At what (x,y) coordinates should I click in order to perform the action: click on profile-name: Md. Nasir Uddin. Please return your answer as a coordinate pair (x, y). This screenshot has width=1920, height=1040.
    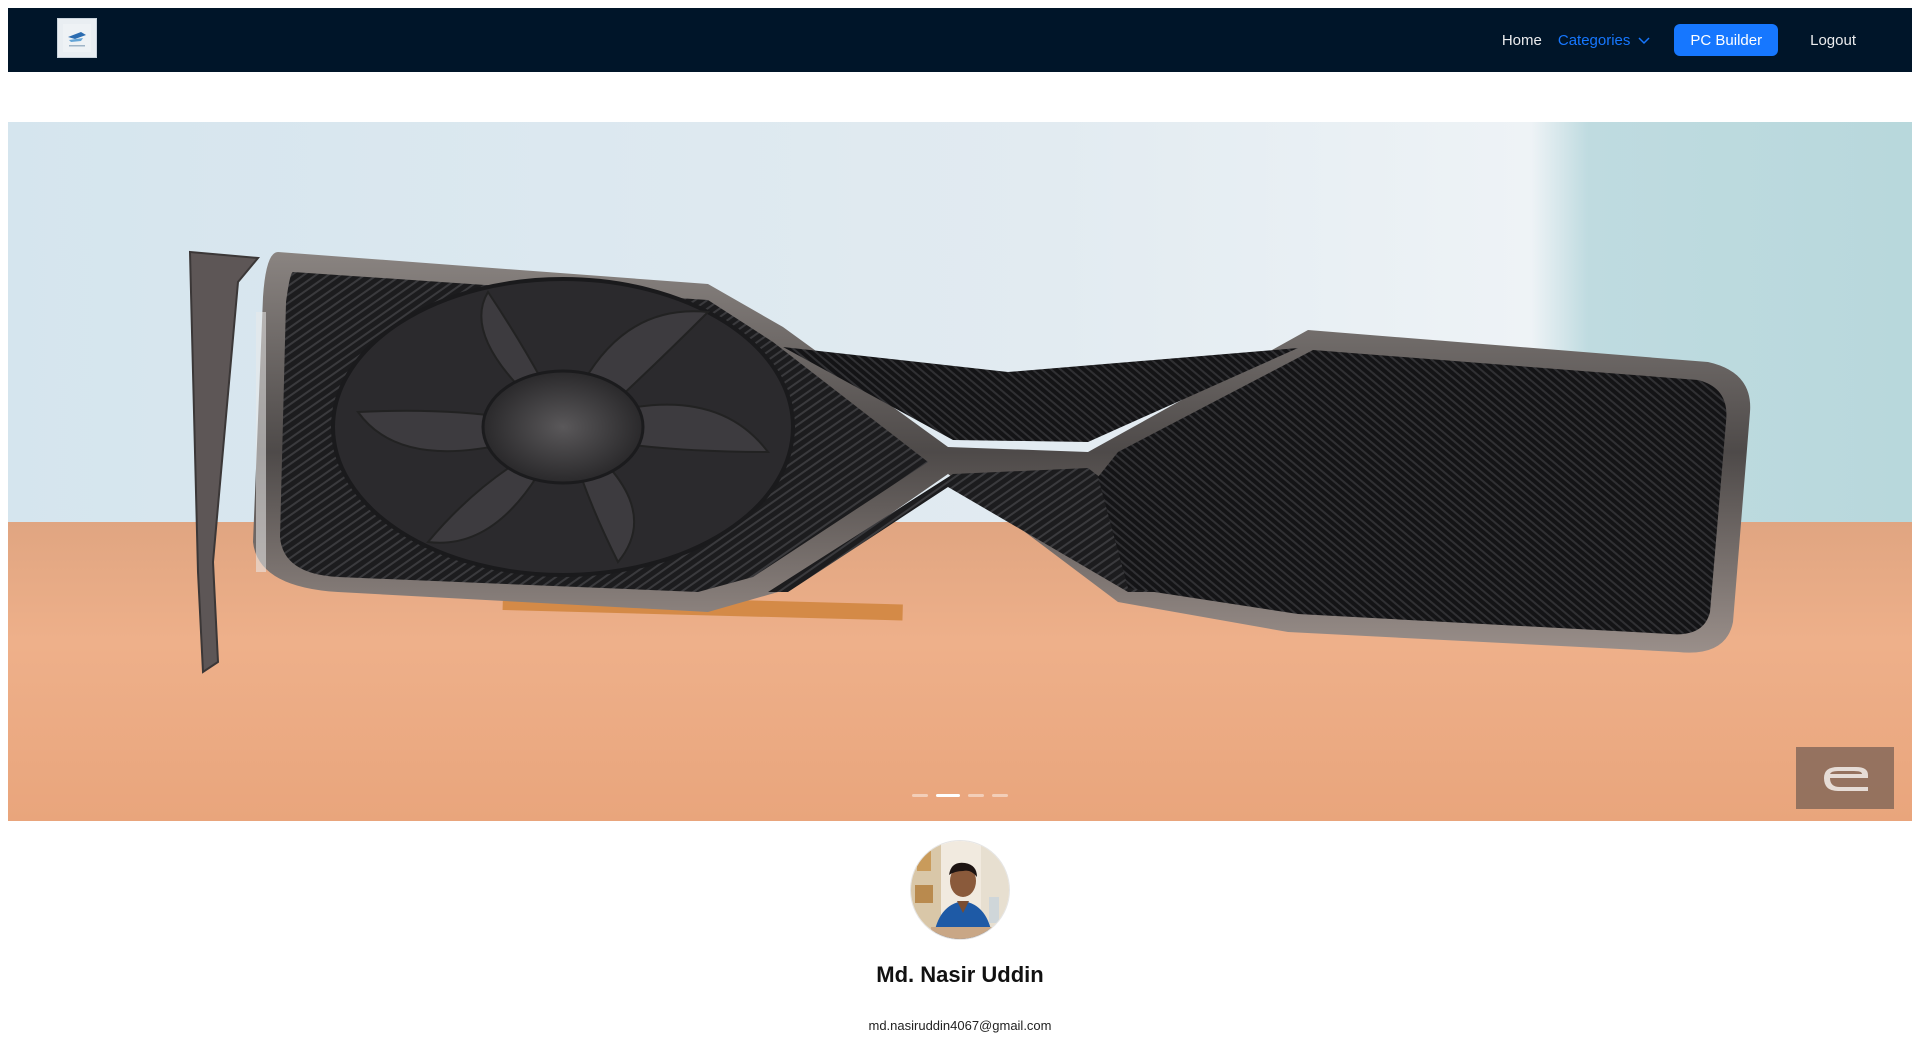
    Looking at the image, I should click on (960, 974).